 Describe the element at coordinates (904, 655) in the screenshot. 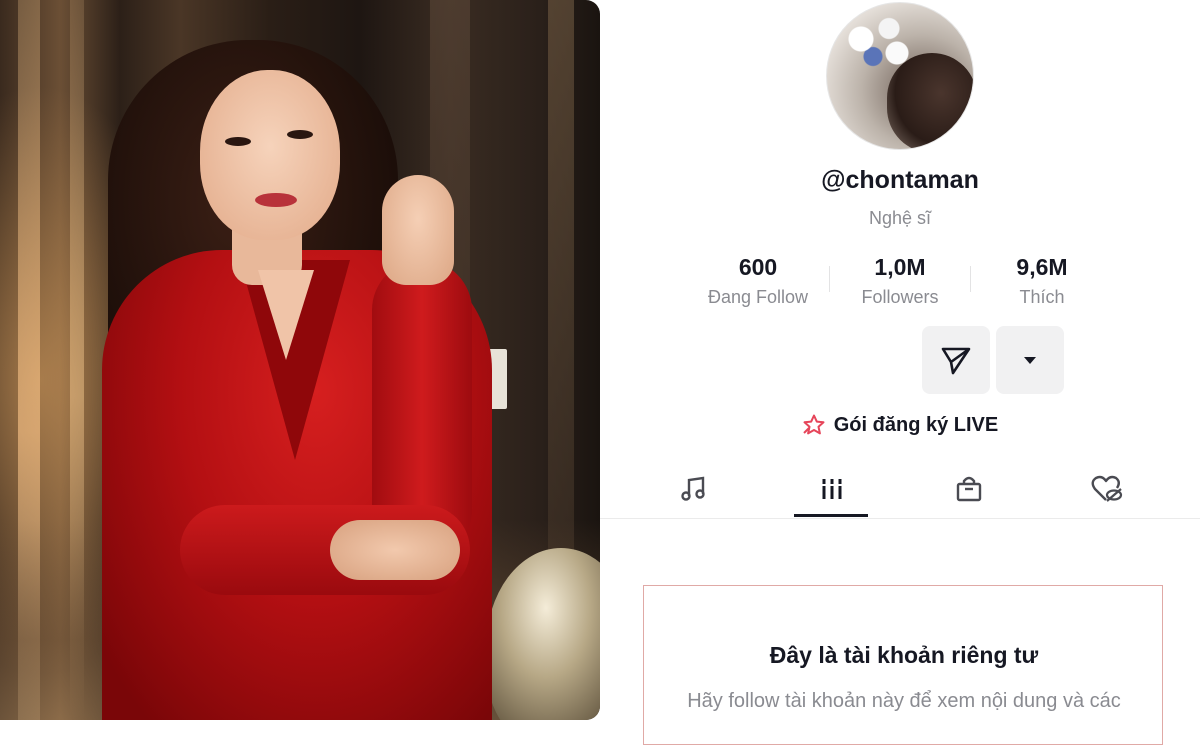

I see `private-title: Đây là tài khoản riêng tư` at that location.